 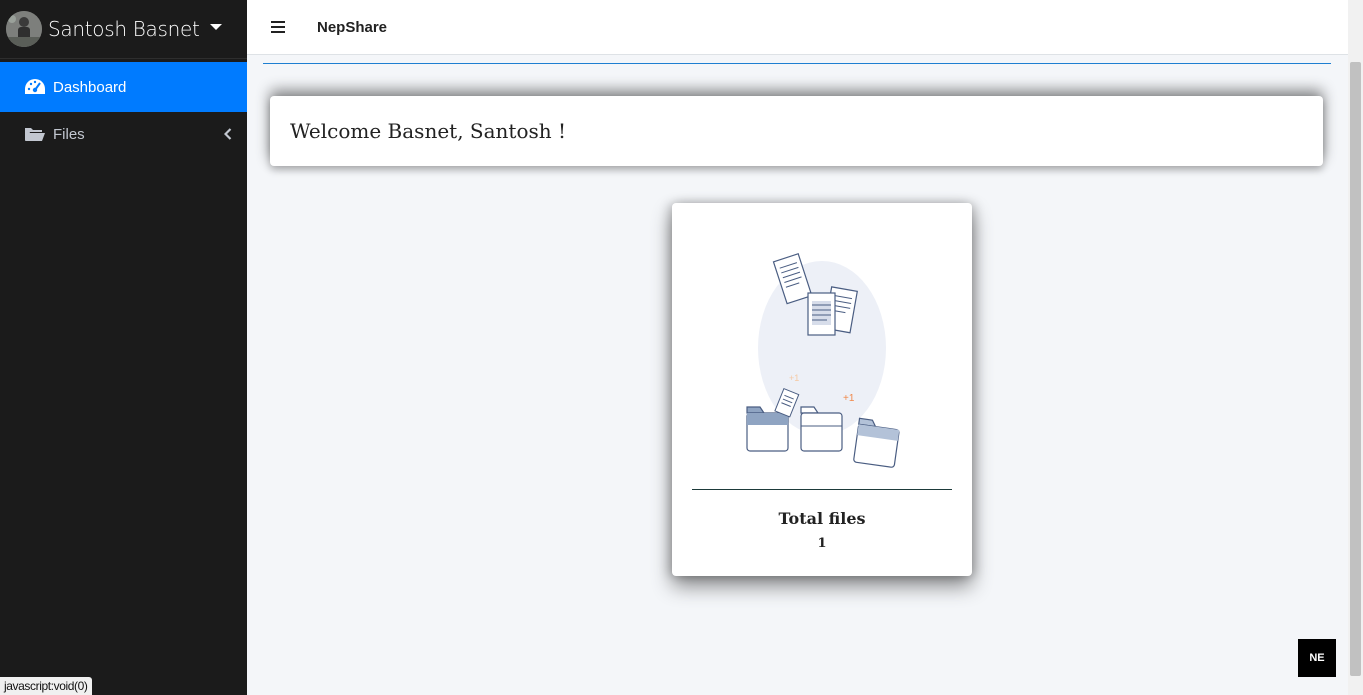 I want to click on welcome-card: Welcome Basnet, Santosh !, so click(x=796, y=131).